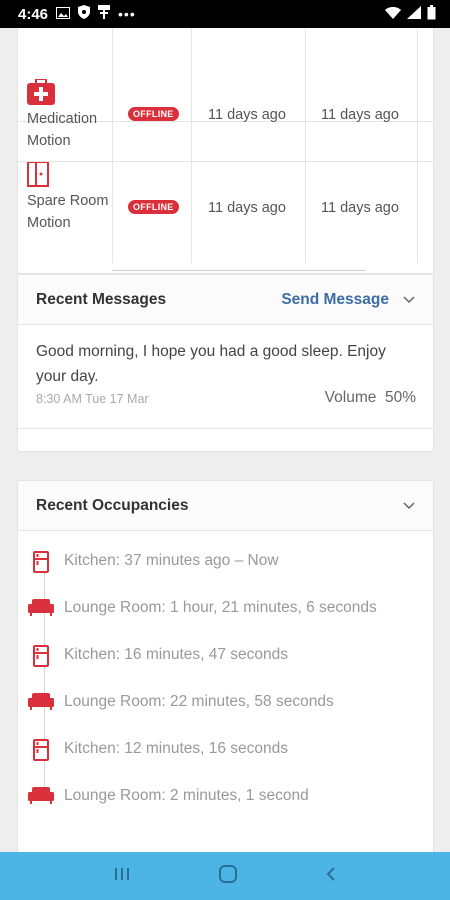  What do you see at coordinates (414, 14) in the screenshot?
I see `signal-icon` at bounding box center [414, 14].